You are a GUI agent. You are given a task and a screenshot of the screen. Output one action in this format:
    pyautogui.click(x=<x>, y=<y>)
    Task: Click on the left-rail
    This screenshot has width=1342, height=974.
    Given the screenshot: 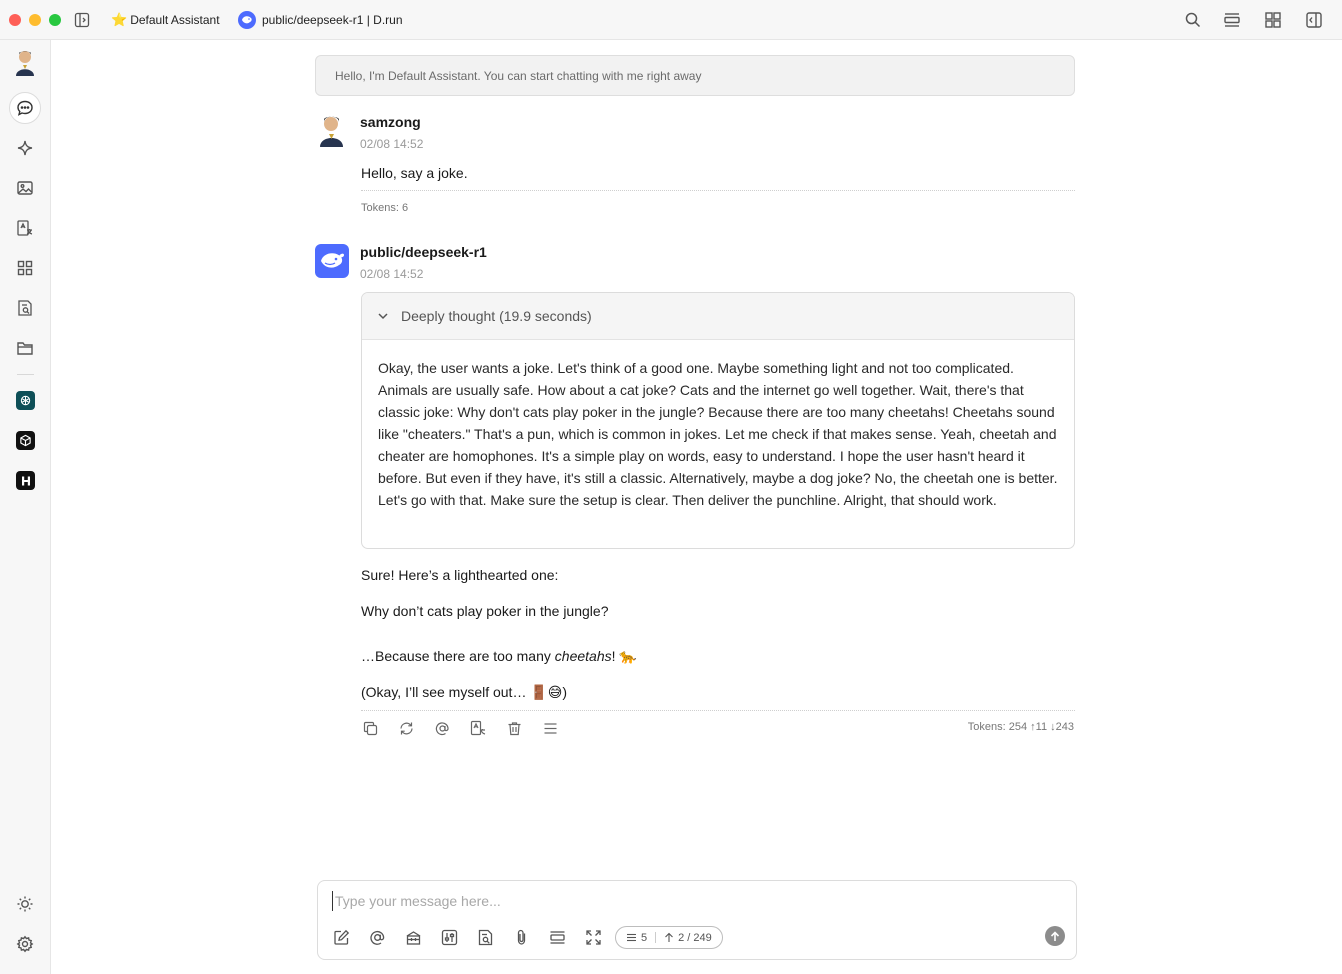 What is the action you would take?
    pyautogui.click(x=25, y=507)
    